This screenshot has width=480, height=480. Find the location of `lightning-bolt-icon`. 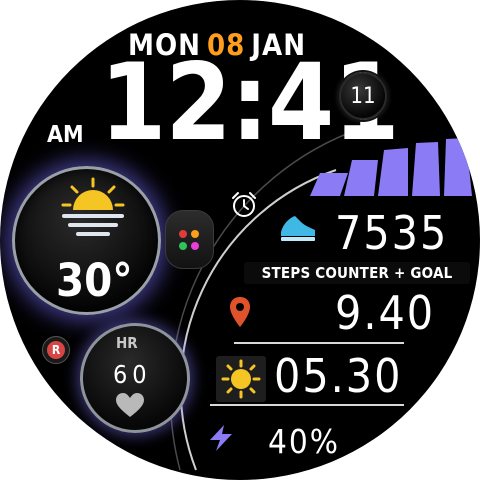

lightning-bolt-icon is located at coordinates (221, 438).